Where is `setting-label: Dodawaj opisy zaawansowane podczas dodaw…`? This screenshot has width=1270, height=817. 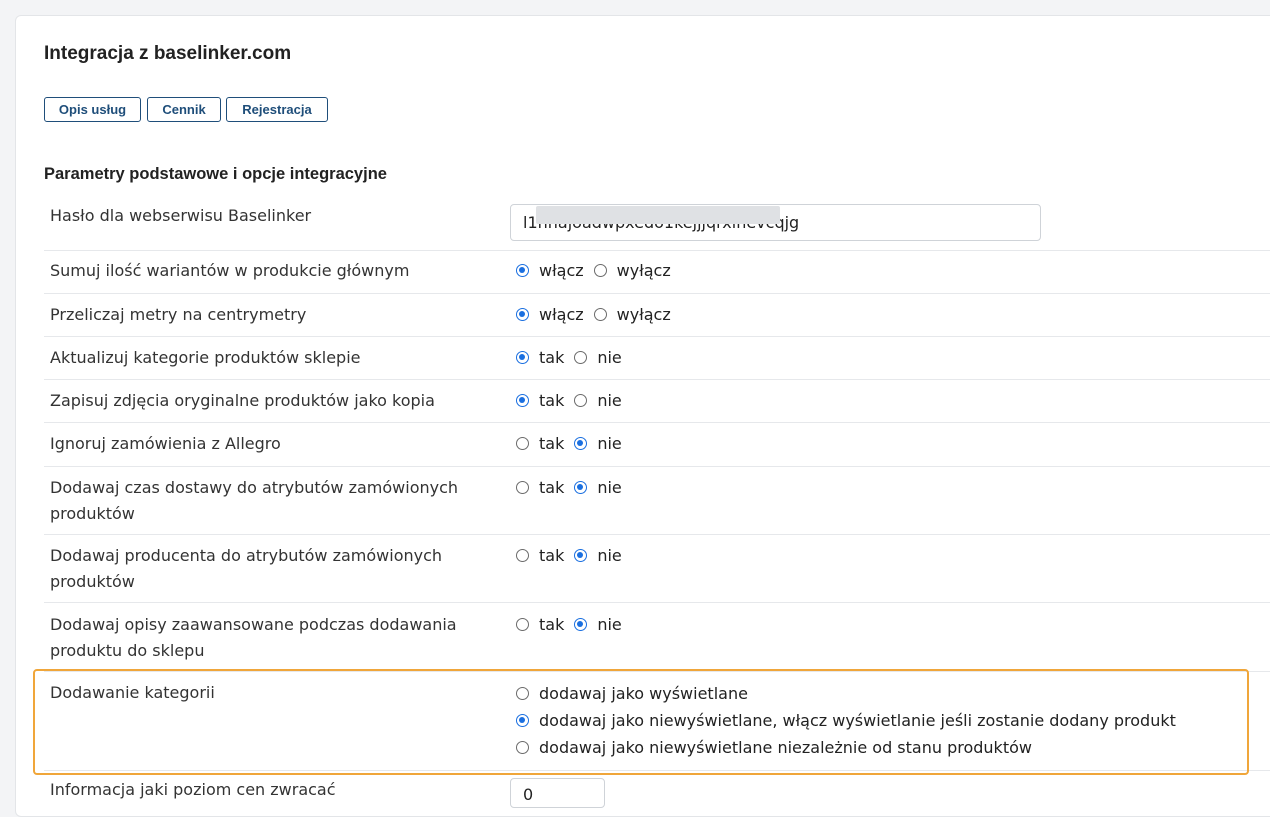 setting-label: Dodawaj opisy zaawansowane podczas dodaw… is located at coordinates (253, 637).